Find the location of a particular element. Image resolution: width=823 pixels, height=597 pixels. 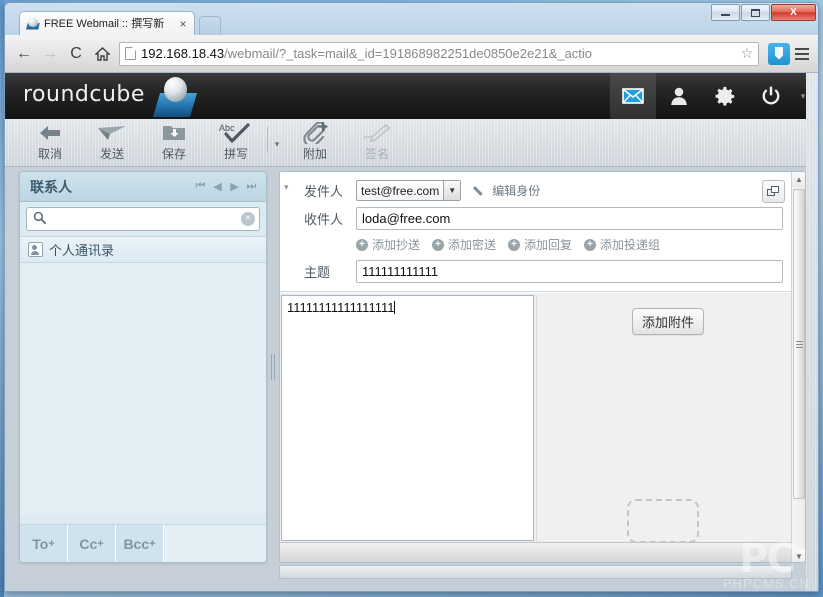

to-input is located at coordinates (569, 218).